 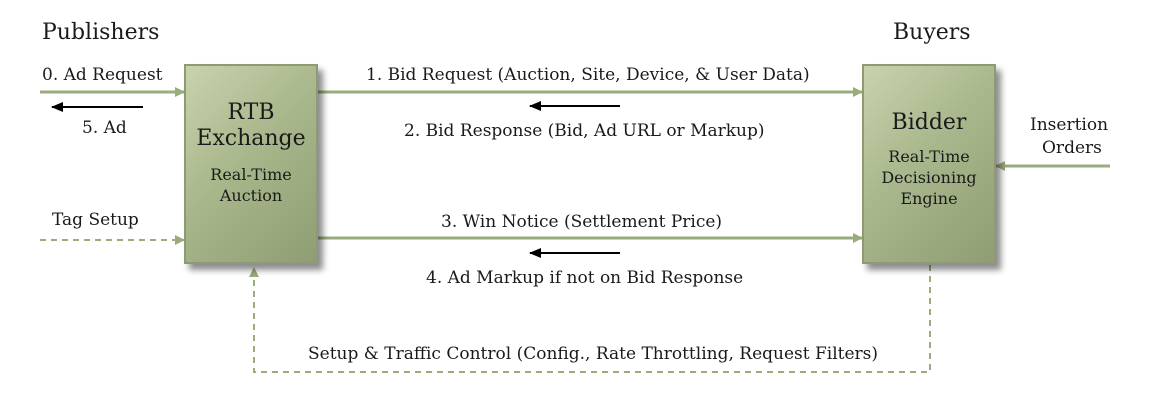 What do you see at coordinates (929, 177) in the screenshot?
I see `bidder-subtitle-line2: Decisioning` at bounding box center [929, 177].